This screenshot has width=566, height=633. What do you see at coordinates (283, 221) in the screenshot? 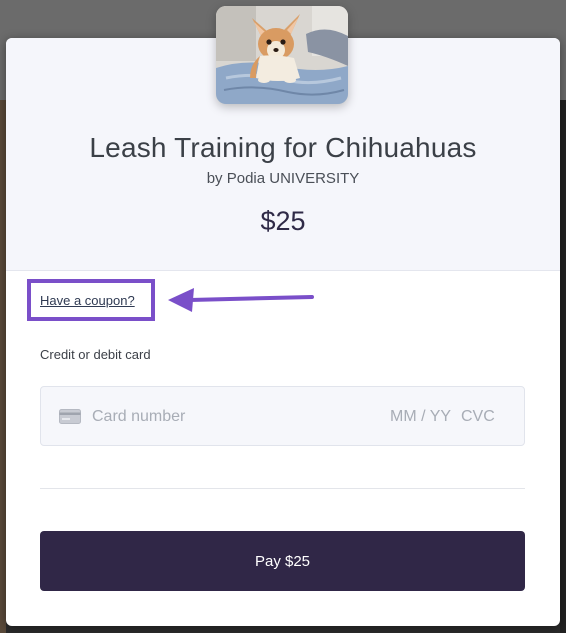
I see `product-price: $25` at bounding box center [283, 221].